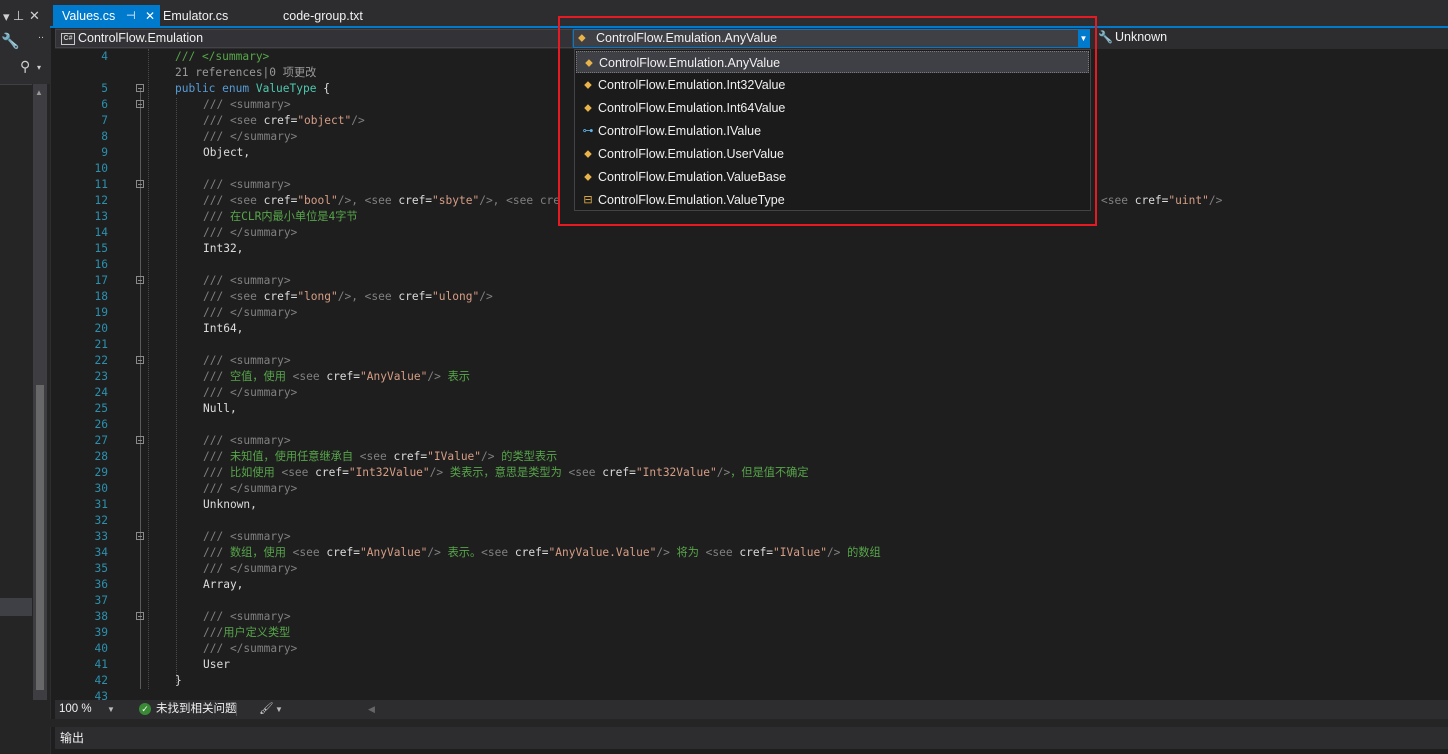 This screenshot has width=1448, height=754. Describe the element at coordinates (178, 680) in the screenshot. I see `code-token: }` at that location.